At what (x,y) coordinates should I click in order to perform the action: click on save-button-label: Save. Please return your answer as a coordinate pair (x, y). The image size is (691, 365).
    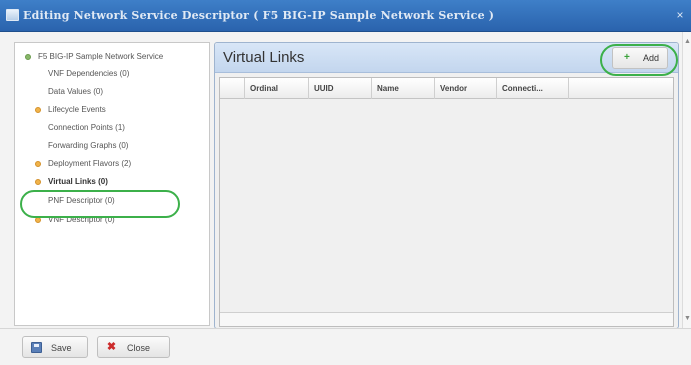
    Looking at the image, I should click on (61, 348).